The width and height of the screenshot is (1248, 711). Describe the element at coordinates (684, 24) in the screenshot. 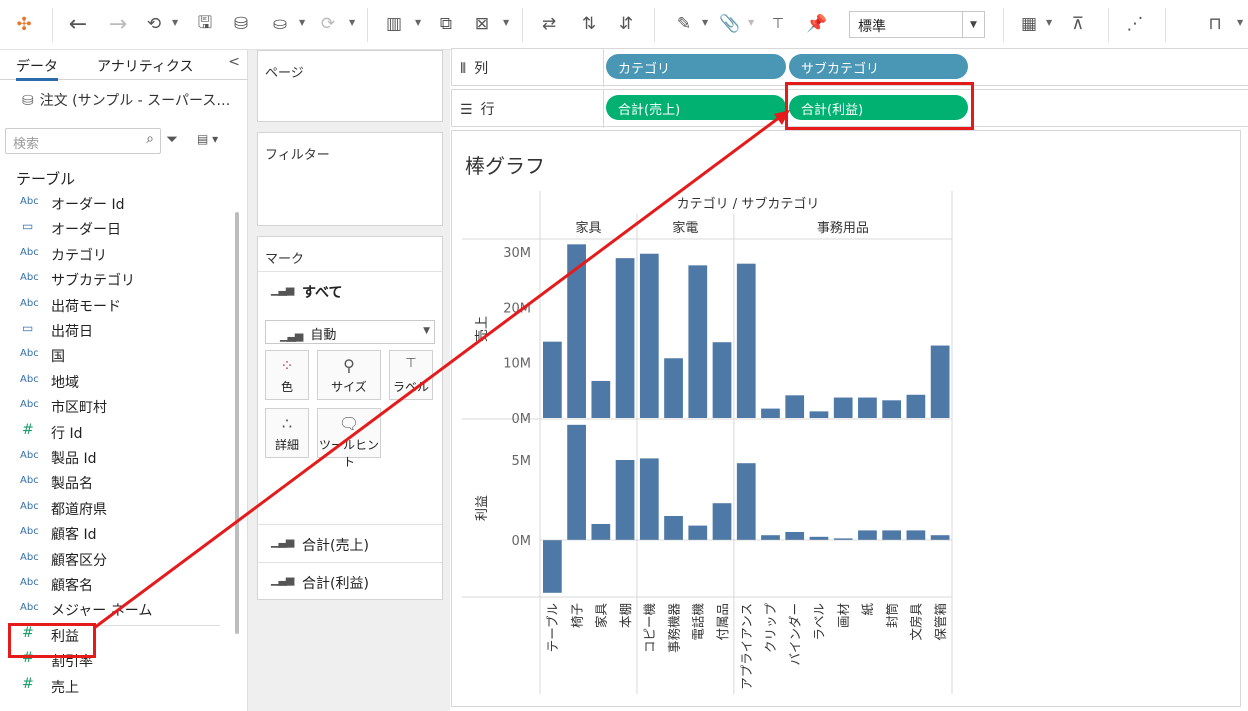

I see `highlight-icon: ✎` at that location.